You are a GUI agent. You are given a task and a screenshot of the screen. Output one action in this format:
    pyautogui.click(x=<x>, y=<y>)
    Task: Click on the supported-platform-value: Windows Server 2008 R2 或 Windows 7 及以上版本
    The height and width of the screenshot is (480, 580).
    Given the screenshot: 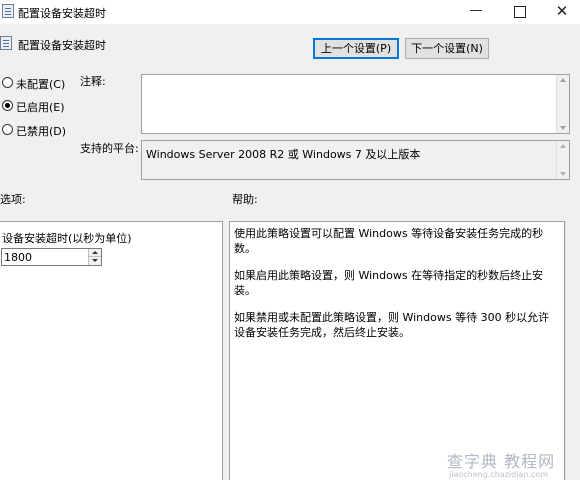 What is the action you would take?
    pyautogui.click(x=283, y=154)
    